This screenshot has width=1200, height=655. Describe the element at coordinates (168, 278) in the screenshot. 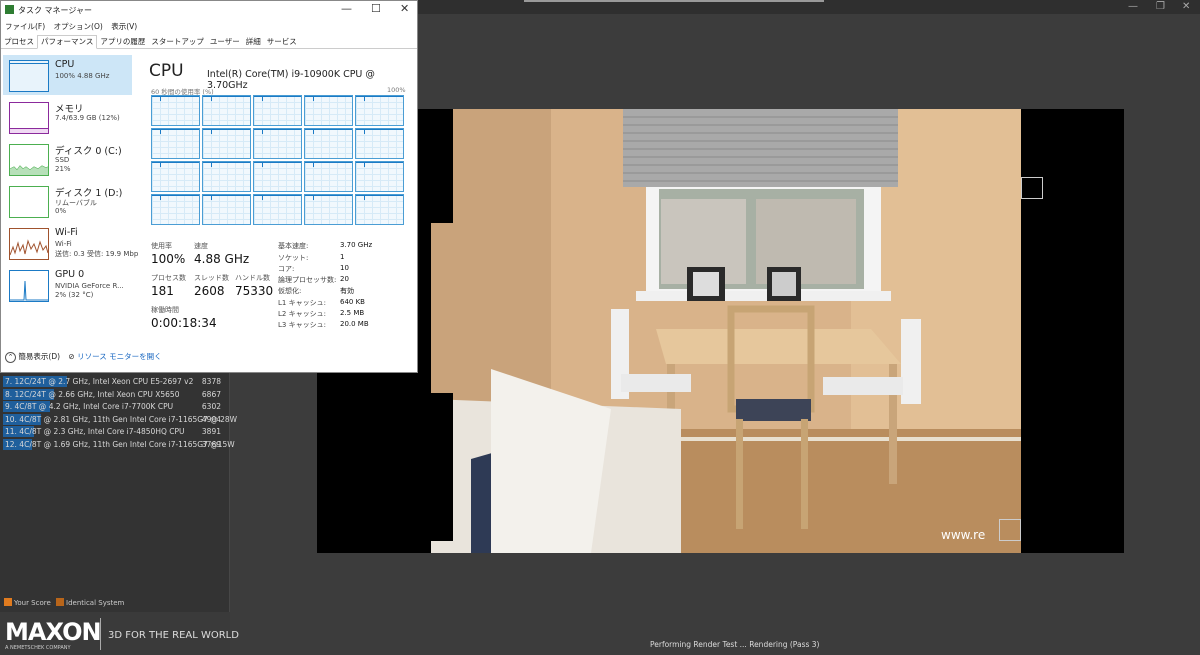

I see `processes-label: プロセス数` at that location.